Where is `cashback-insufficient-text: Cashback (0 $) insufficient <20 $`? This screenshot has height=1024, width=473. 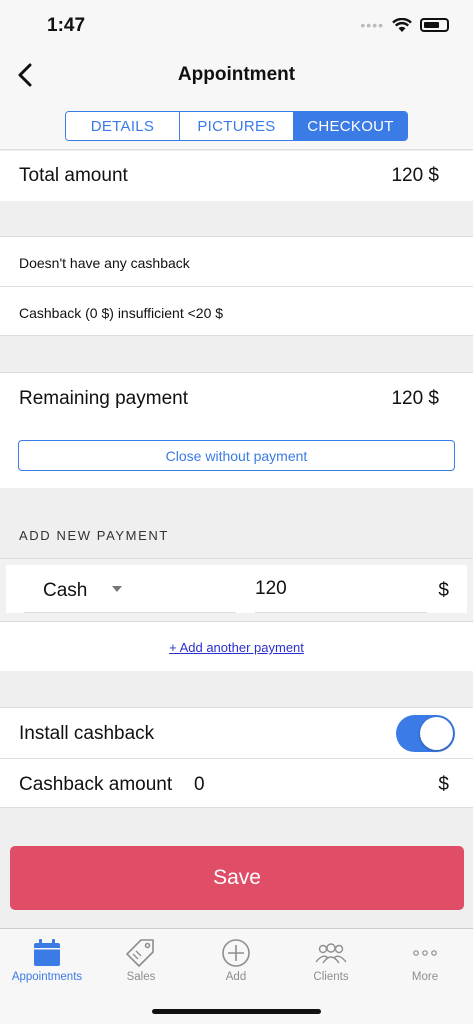
cashback-insufficient-text: Cashback (0 $) insufficient <20 $ is located at coordinates (121, 313).